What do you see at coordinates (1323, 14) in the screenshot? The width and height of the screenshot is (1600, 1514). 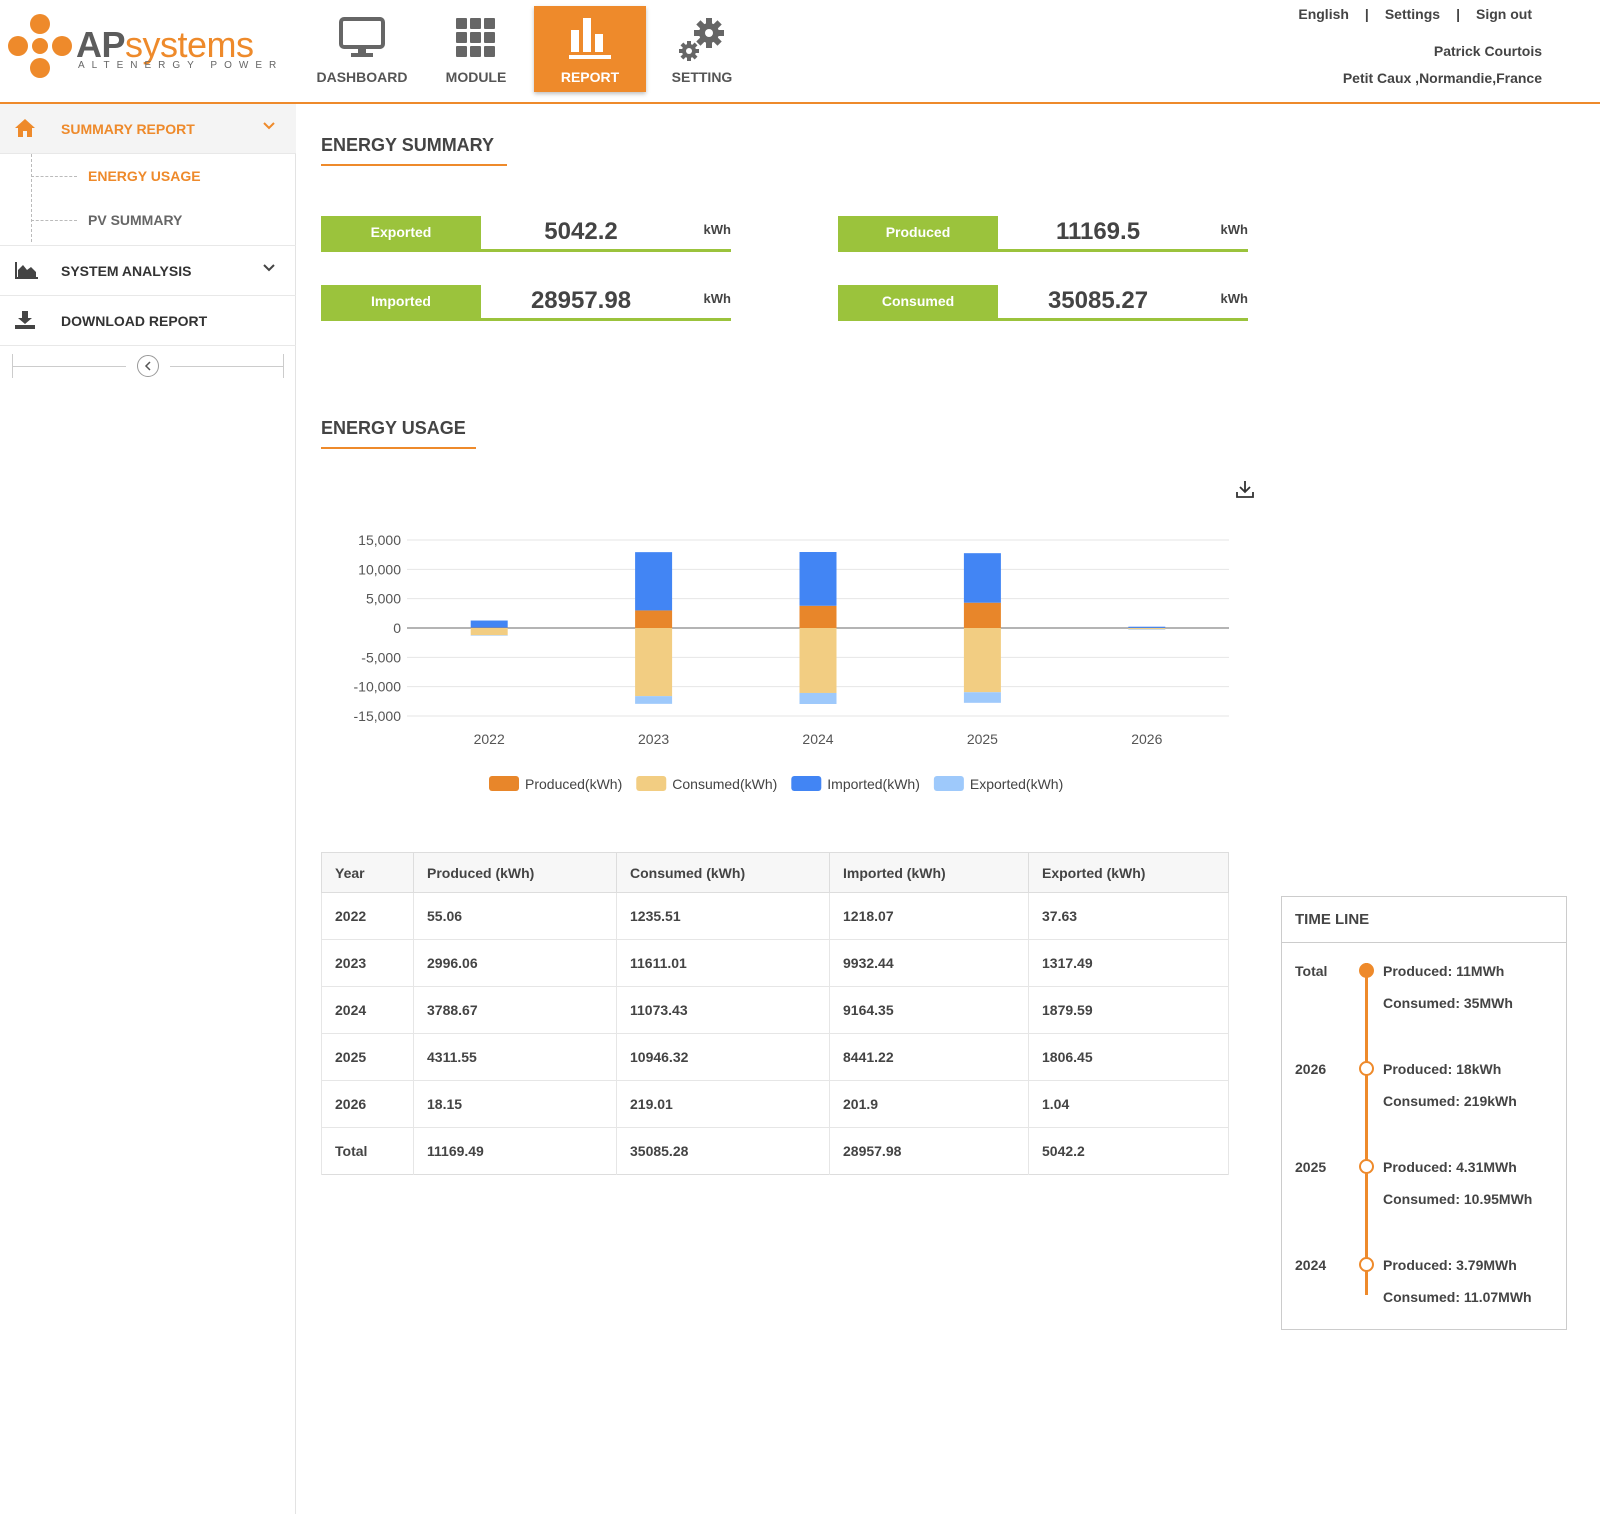 I see `language-link: English` at bounding box center [1323, 14].